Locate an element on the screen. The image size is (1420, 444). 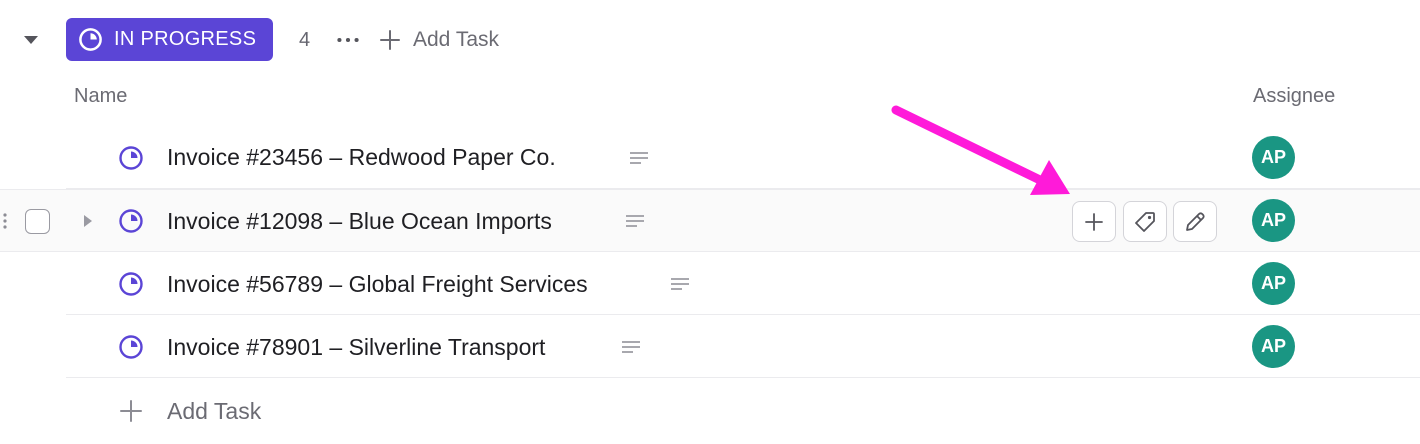
task-title: Invoice #23456 – Redwood Paper Co. is located at coordinates (361, 157).